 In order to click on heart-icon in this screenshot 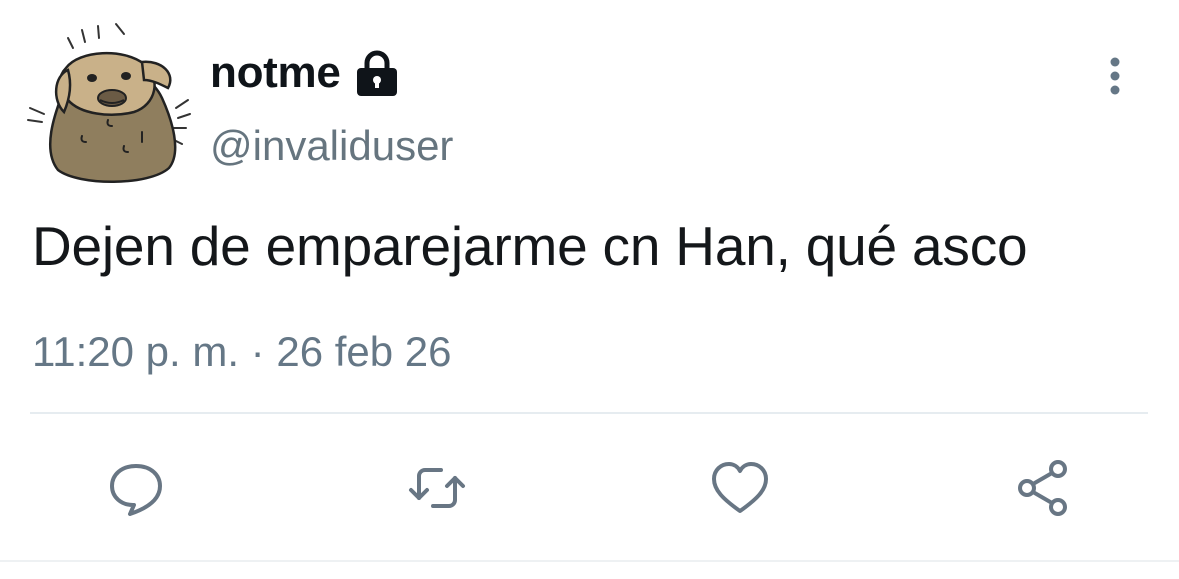, I will do `click(740, 487)`.